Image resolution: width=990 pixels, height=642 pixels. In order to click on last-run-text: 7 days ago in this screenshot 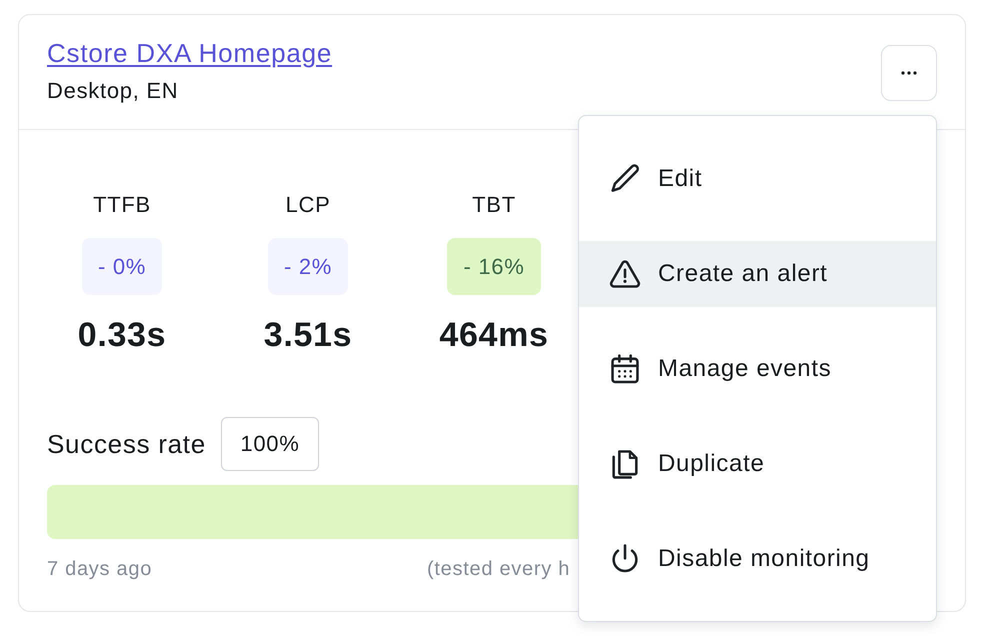, I will do `click(100, 569)`.